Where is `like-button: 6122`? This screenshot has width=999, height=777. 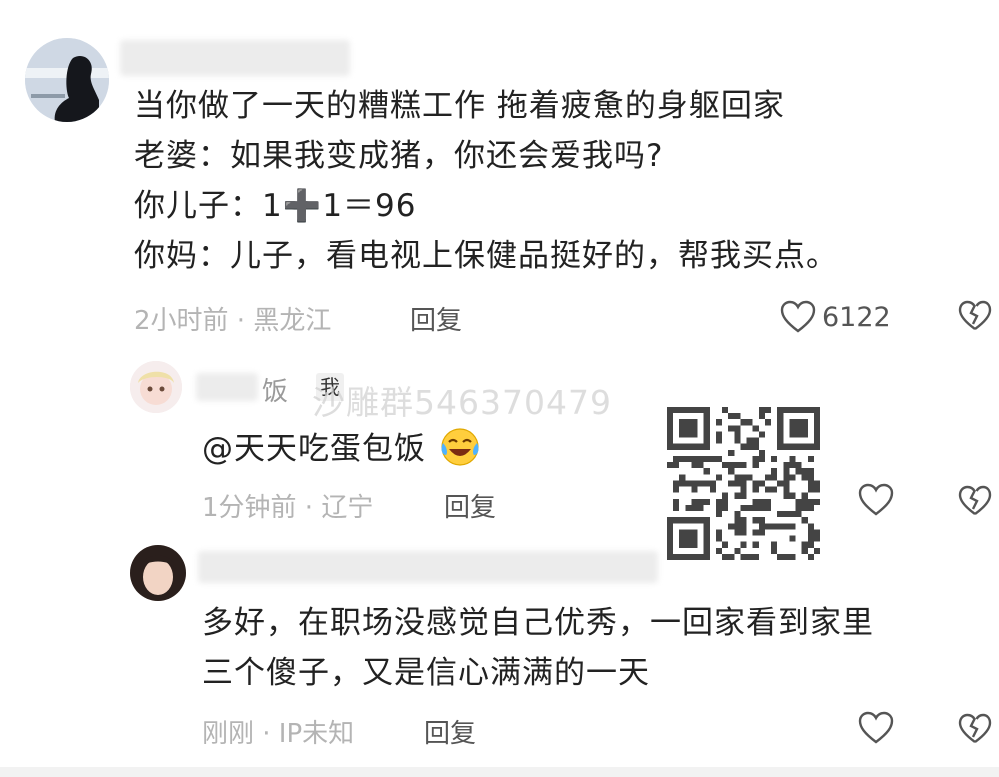 like-button: 6122 is located at coordinates (835, 317).